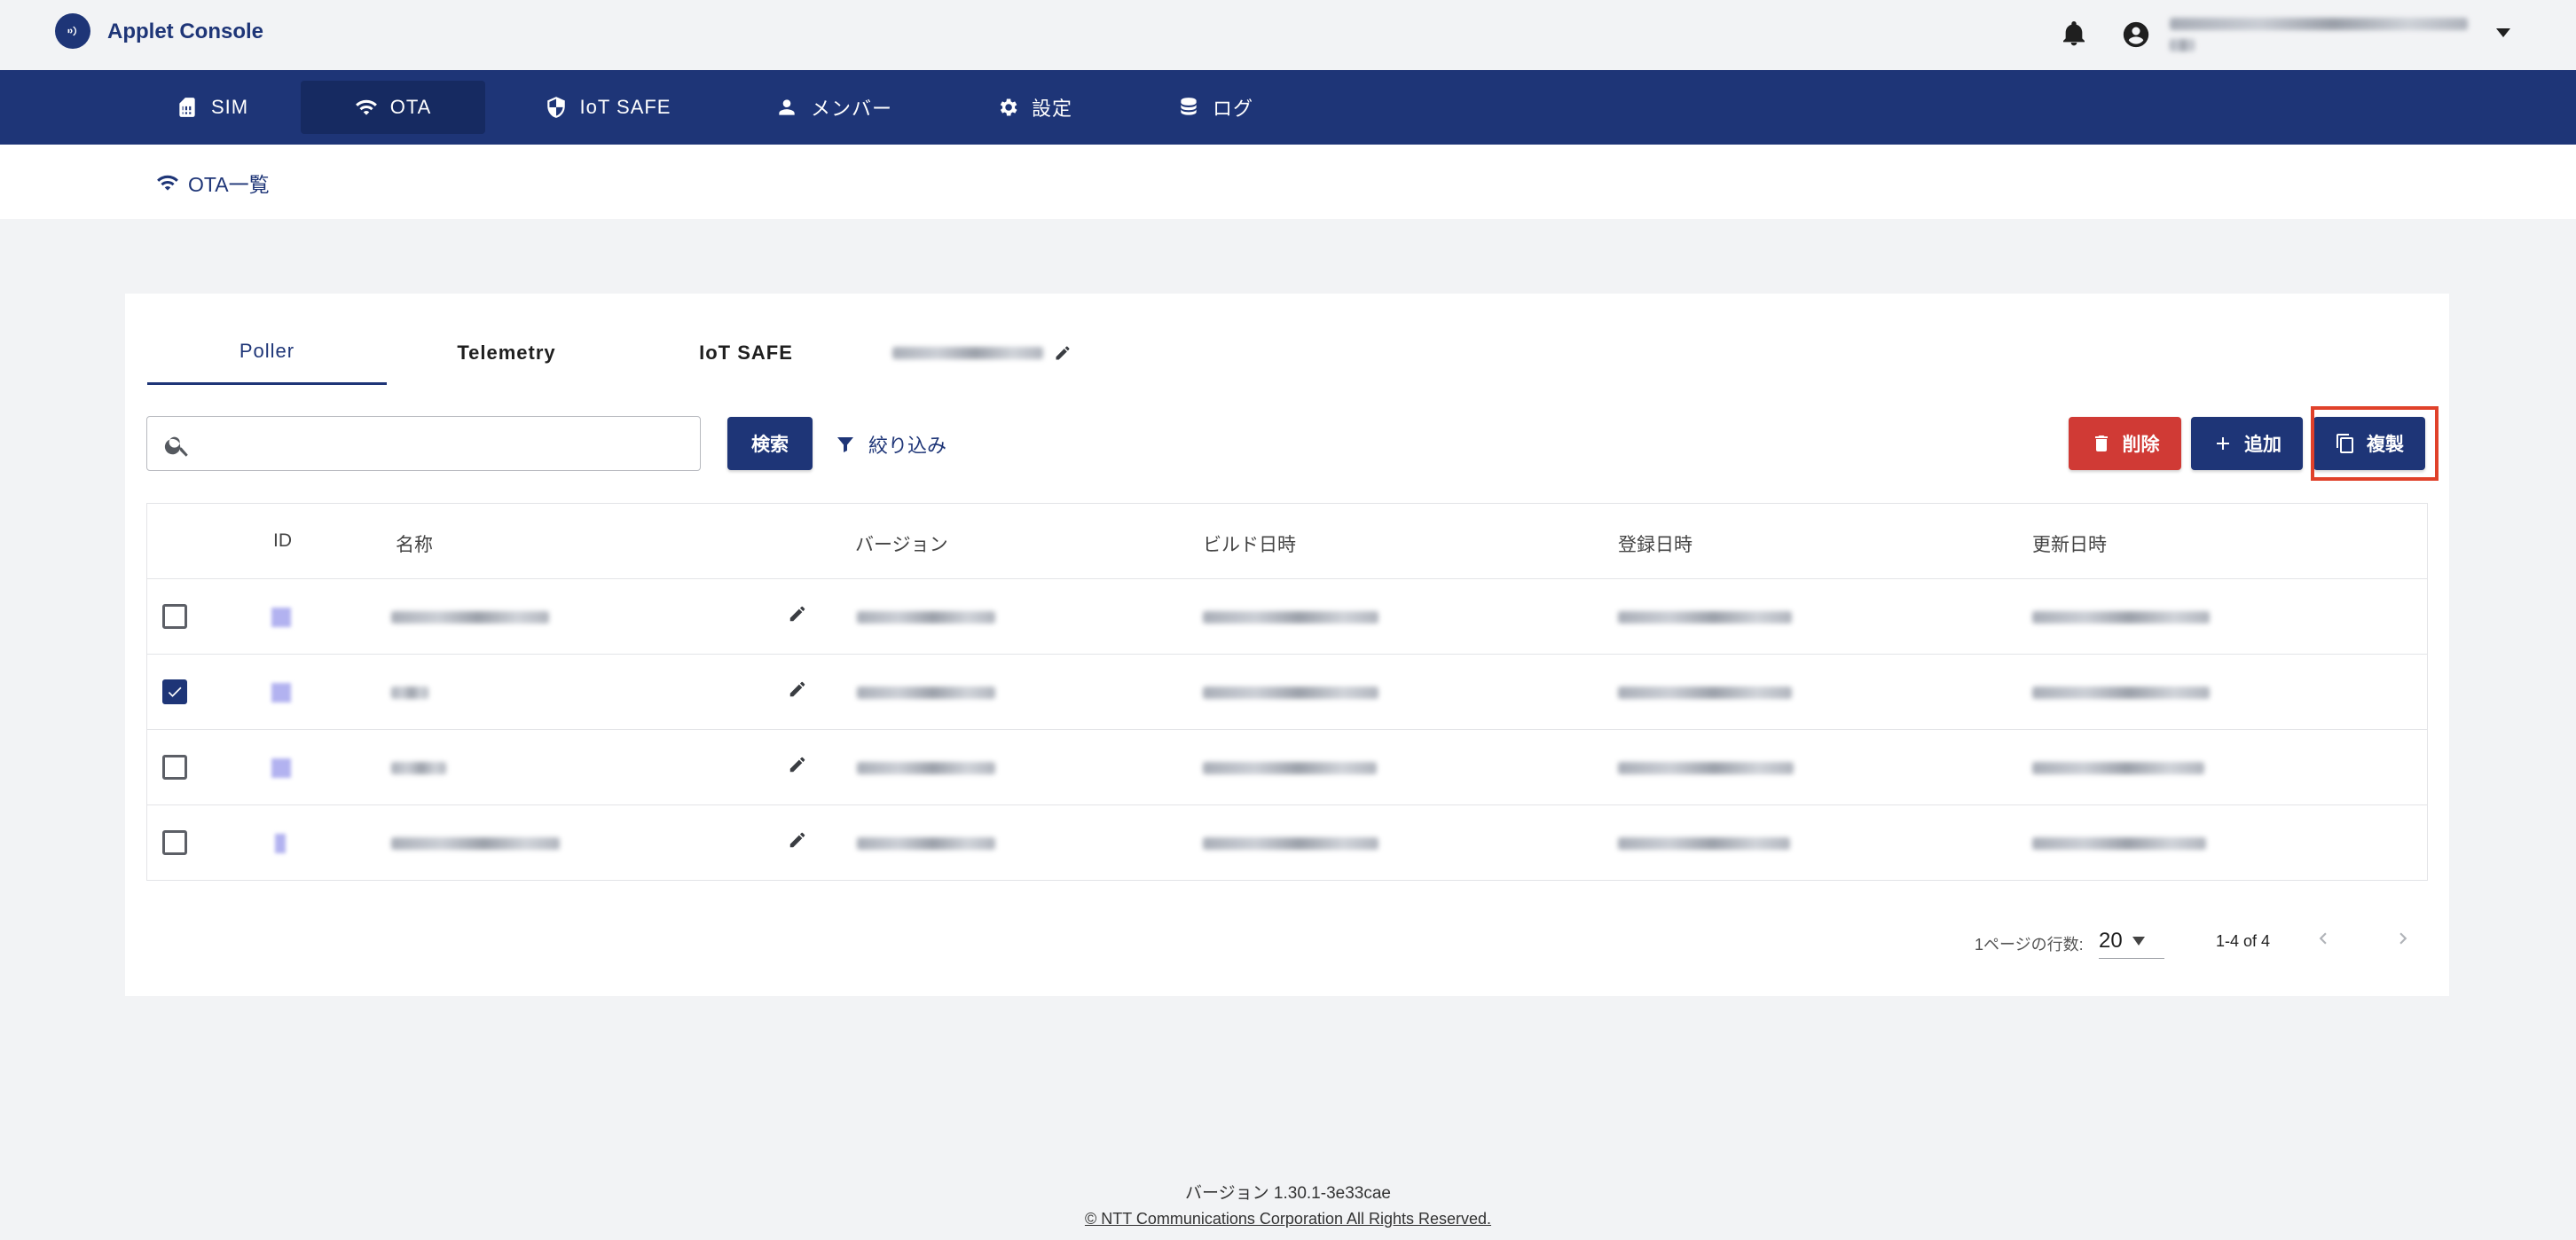 This screenshot has height=1240, width=2576. What do you see at coordinates (746, 352) in the screenshot?
I see `tab-iot-safe: IoT SAFE` at bounding box center [746, 352].